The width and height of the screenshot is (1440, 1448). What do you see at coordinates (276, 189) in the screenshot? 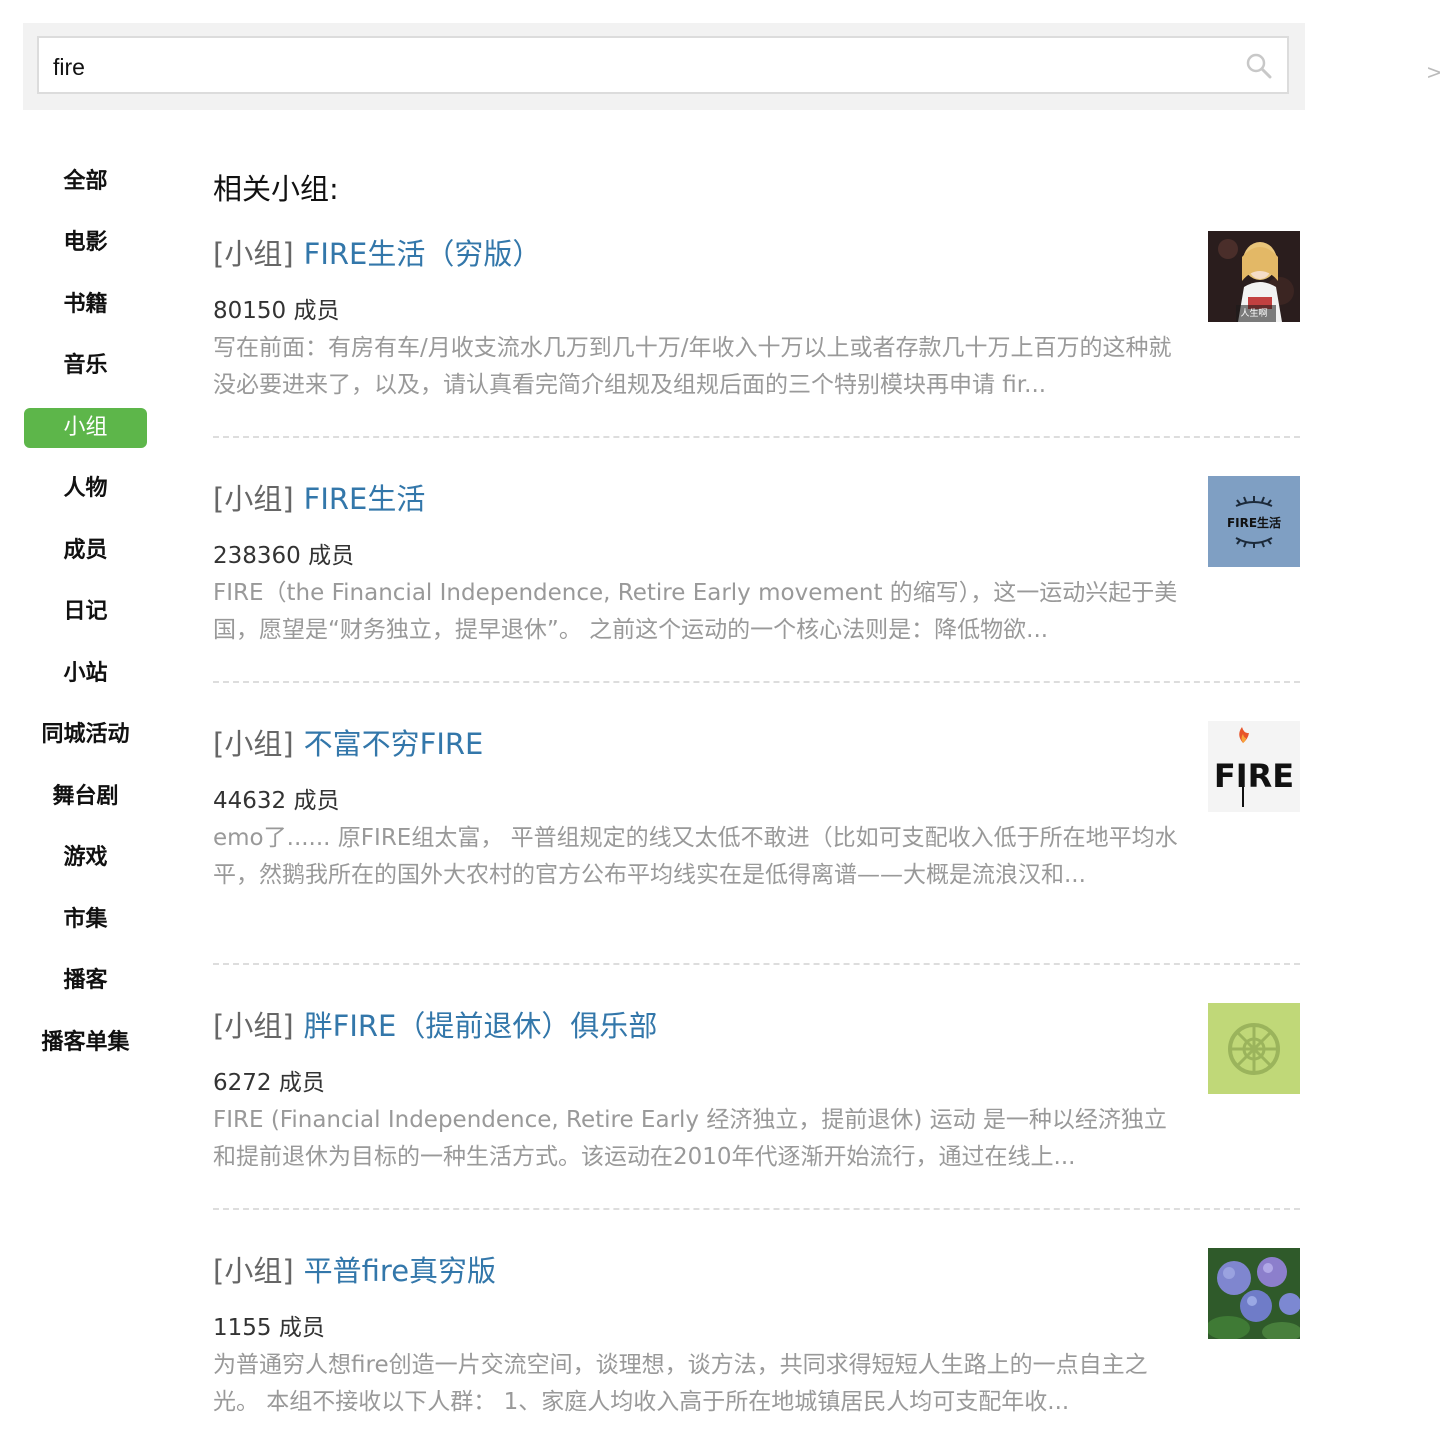
I see `section-title: 相关小组:` at bounding box center [276, 189].